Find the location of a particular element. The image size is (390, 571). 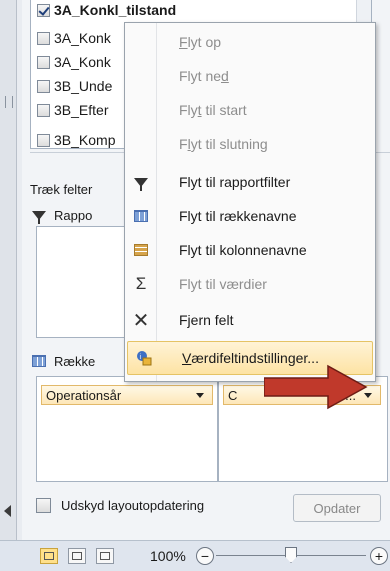

report-filter-area-label: Rappo is located at coordinates (62, 215).